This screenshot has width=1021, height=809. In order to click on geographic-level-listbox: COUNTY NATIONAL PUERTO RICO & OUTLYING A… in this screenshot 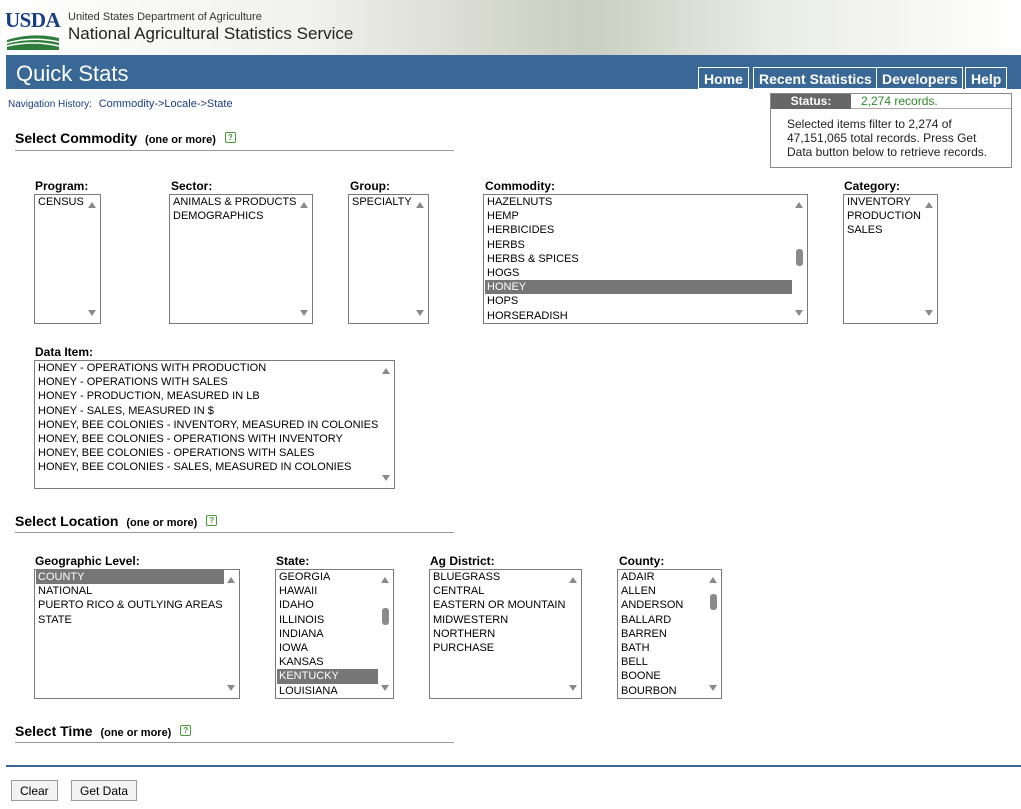, I will do `click(137, 634)`.